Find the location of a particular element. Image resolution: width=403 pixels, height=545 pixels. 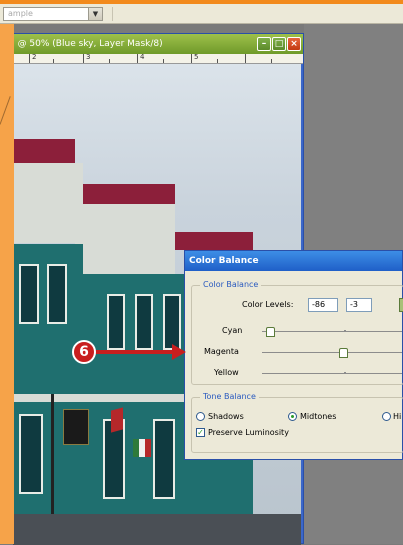

street is located at coordinates (157, 529).